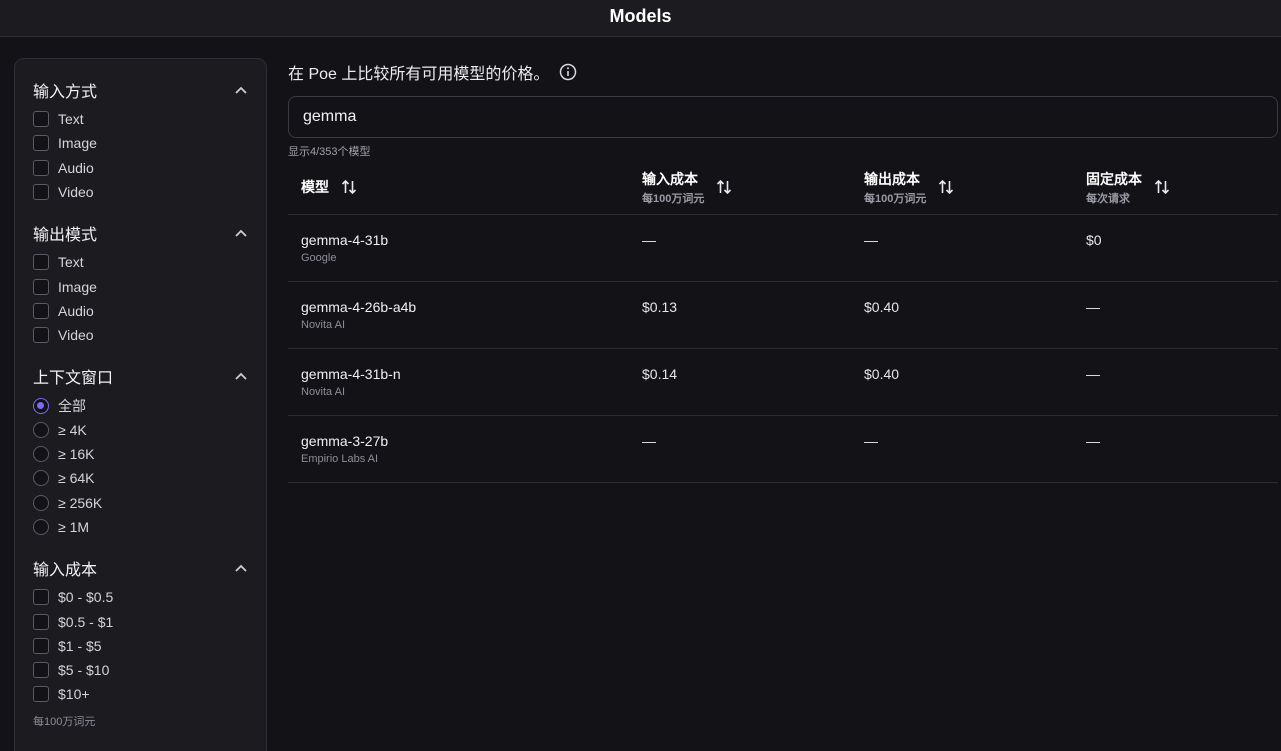 The height and width of the screenshot is (751, 1281). Describe the element at coordinates (340, 458) in the screenshot. I see `model-provider: Empirio Labs AI` at that location.